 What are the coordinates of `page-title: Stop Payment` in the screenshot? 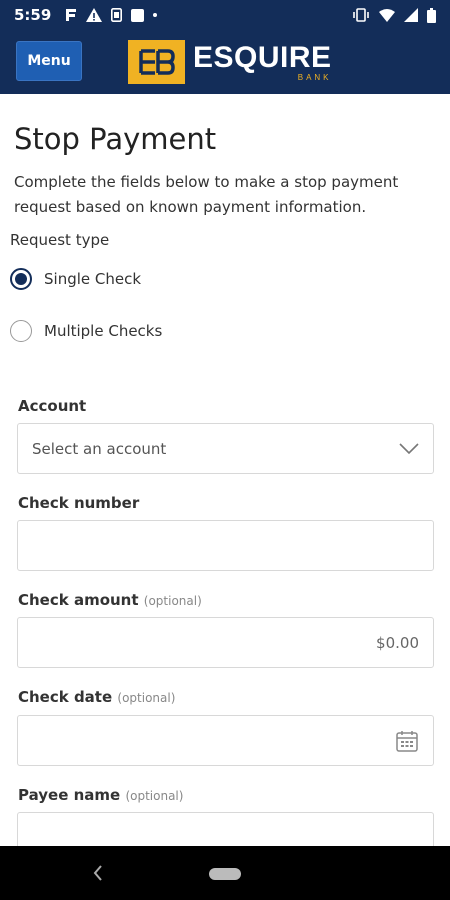 It's located at (115, 139).